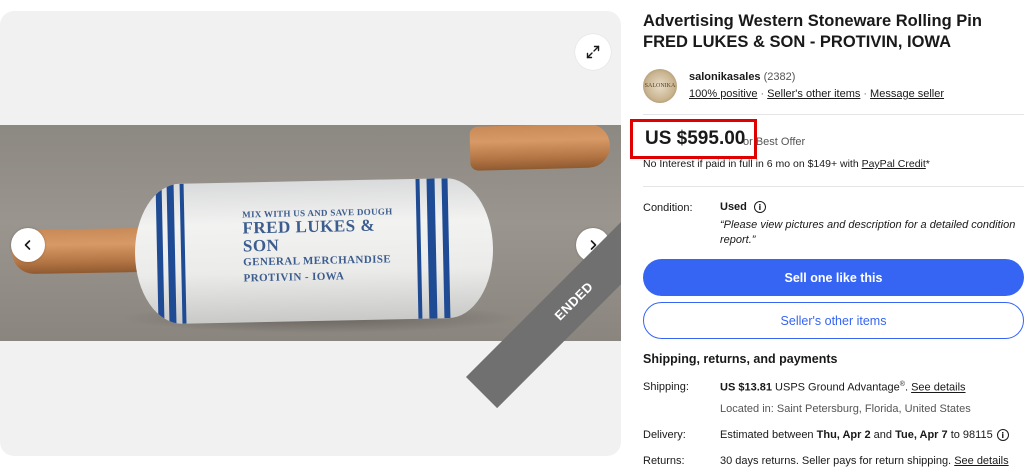  Describe the element at coordinates (695, 138) in the screenshot. I see `price: US $595.00` at that location.